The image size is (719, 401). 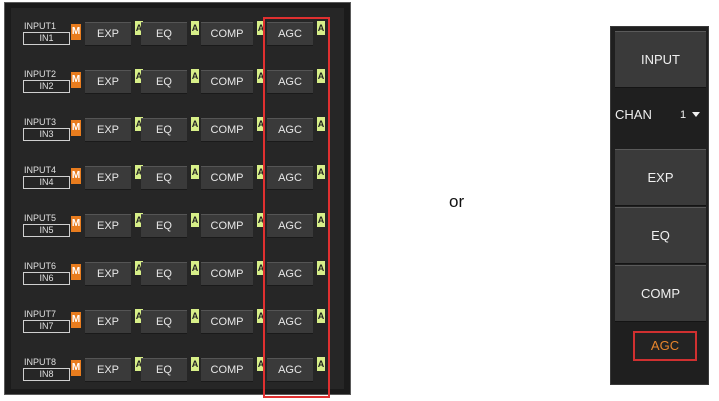 I want to click on input-name: INPUT2, so click(x=40, y=74).